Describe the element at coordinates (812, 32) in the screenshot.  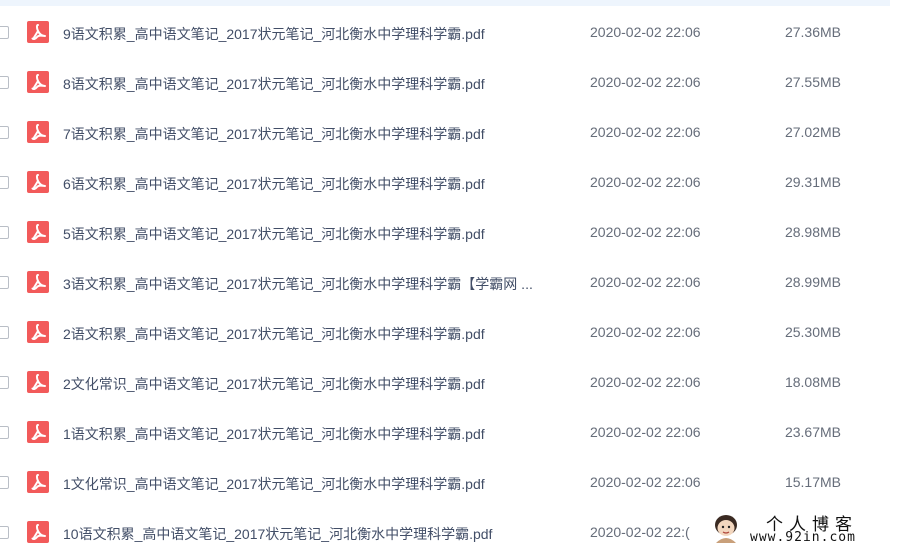
I see `file-size: 27.36MB` at that location.